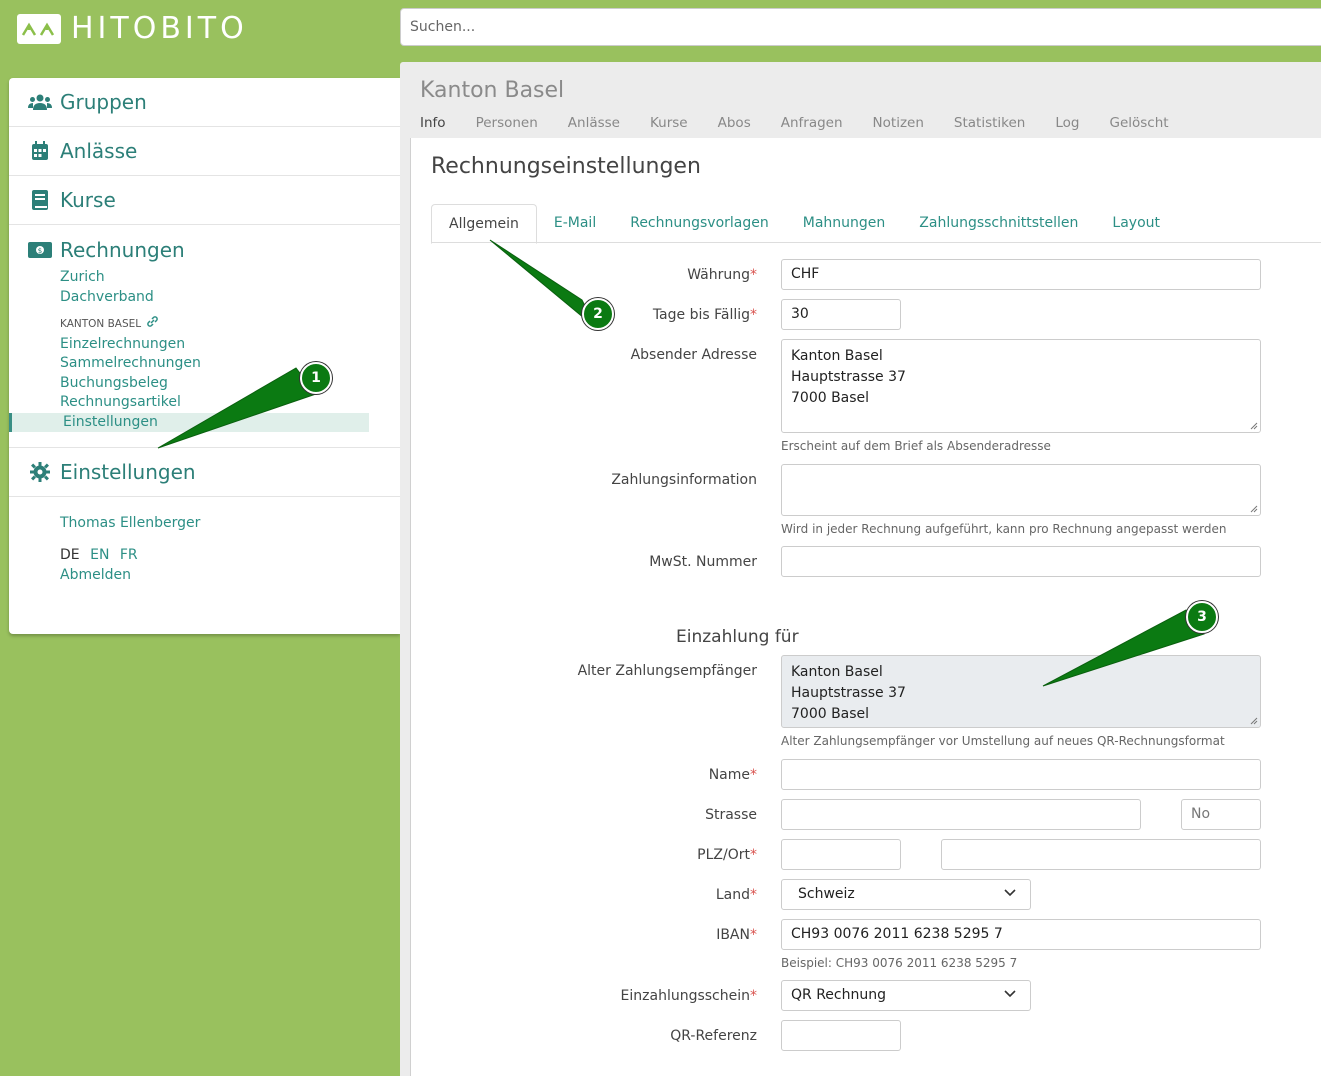 This screenshot has width=1321, height=1076. What do you see at coordinates (507, 123) in the screenshot?
I see `tab-personen: Personen` at bounding box center [507, 123].